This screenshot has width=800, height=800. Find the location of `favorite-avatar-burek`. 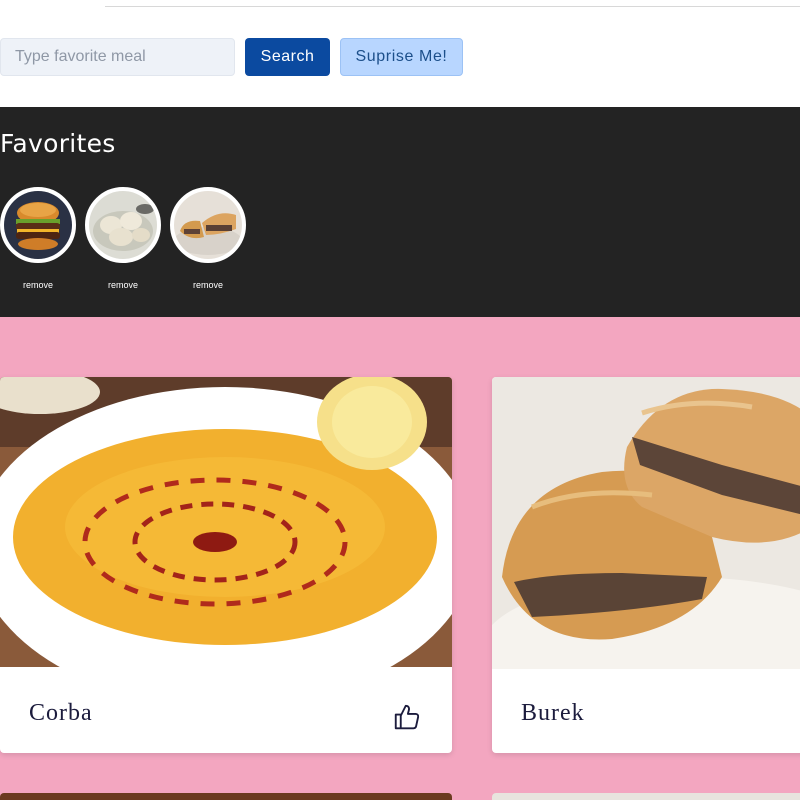

favorite-avatar-burek is located at coordinates (208, 225).